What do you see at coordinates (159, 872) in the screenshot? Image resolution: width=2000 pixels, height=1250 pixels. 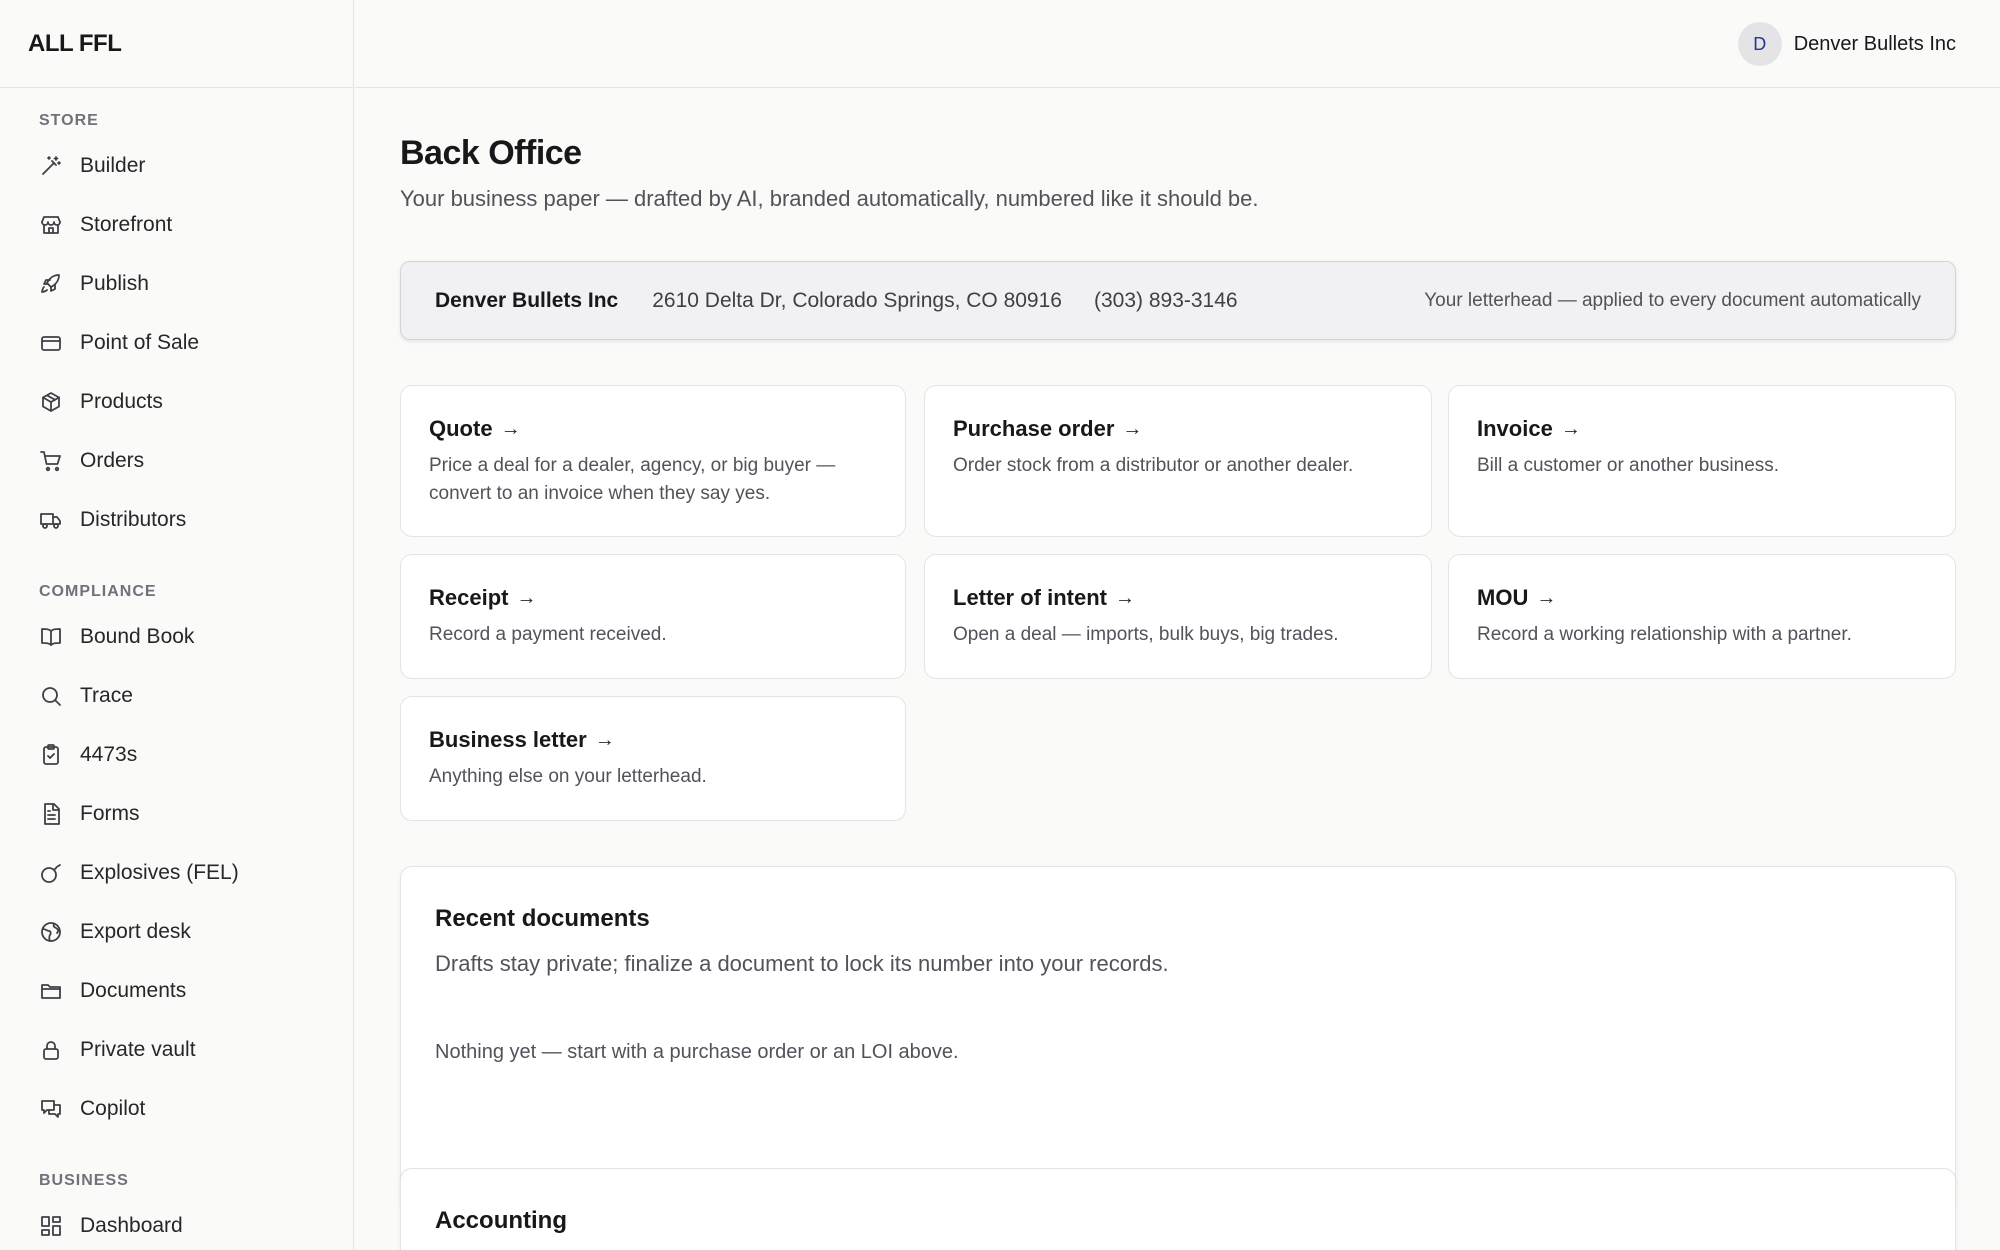 I see `sidebar-item-label: Explosives (FEL)` at bounding box center [159, 872].